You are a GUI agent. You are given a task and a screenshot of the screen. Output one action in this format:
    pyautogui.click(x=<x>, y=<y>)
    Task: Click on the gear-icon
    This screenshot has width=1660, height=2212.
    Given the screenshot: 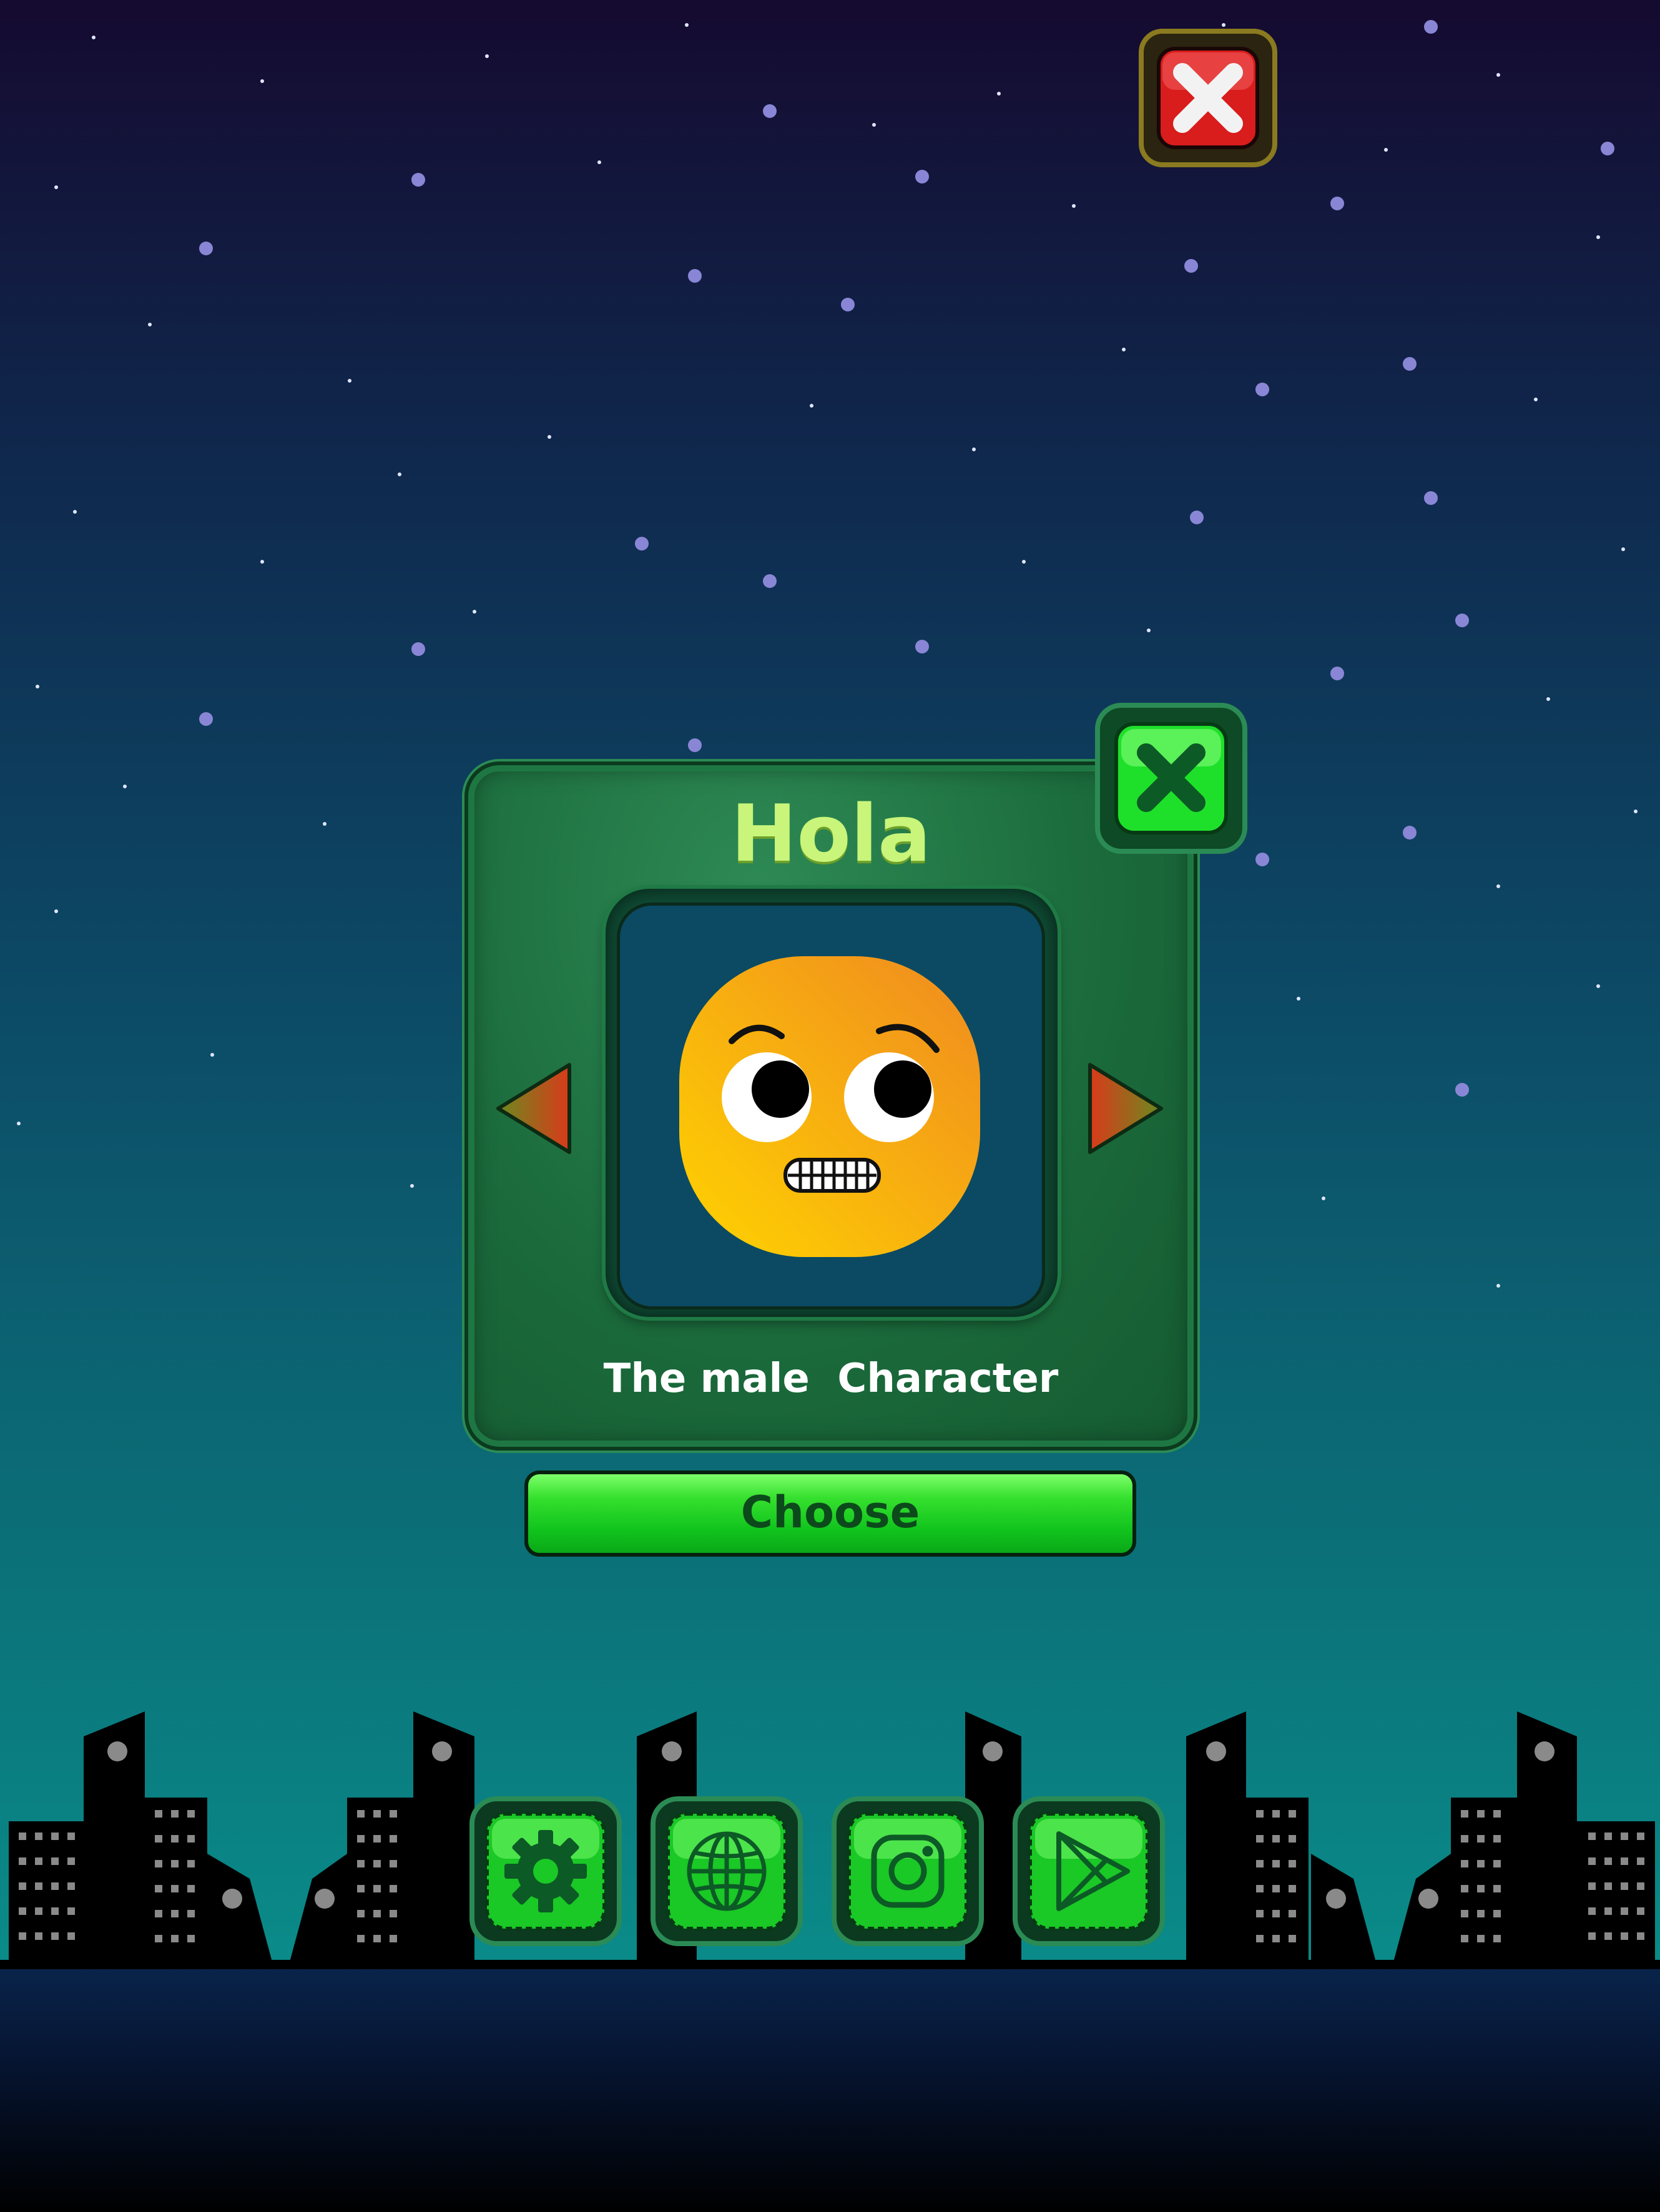 What is the action you would take?
    pyautogui.click(x=545, y=1871)
    